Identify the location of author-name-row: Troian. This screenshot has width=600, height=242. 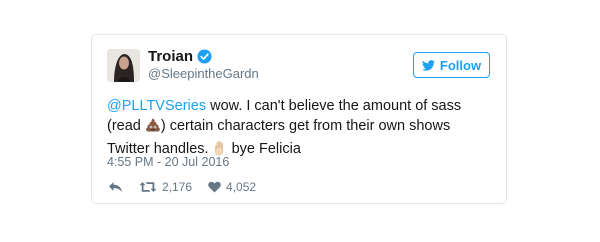
(180, 56).